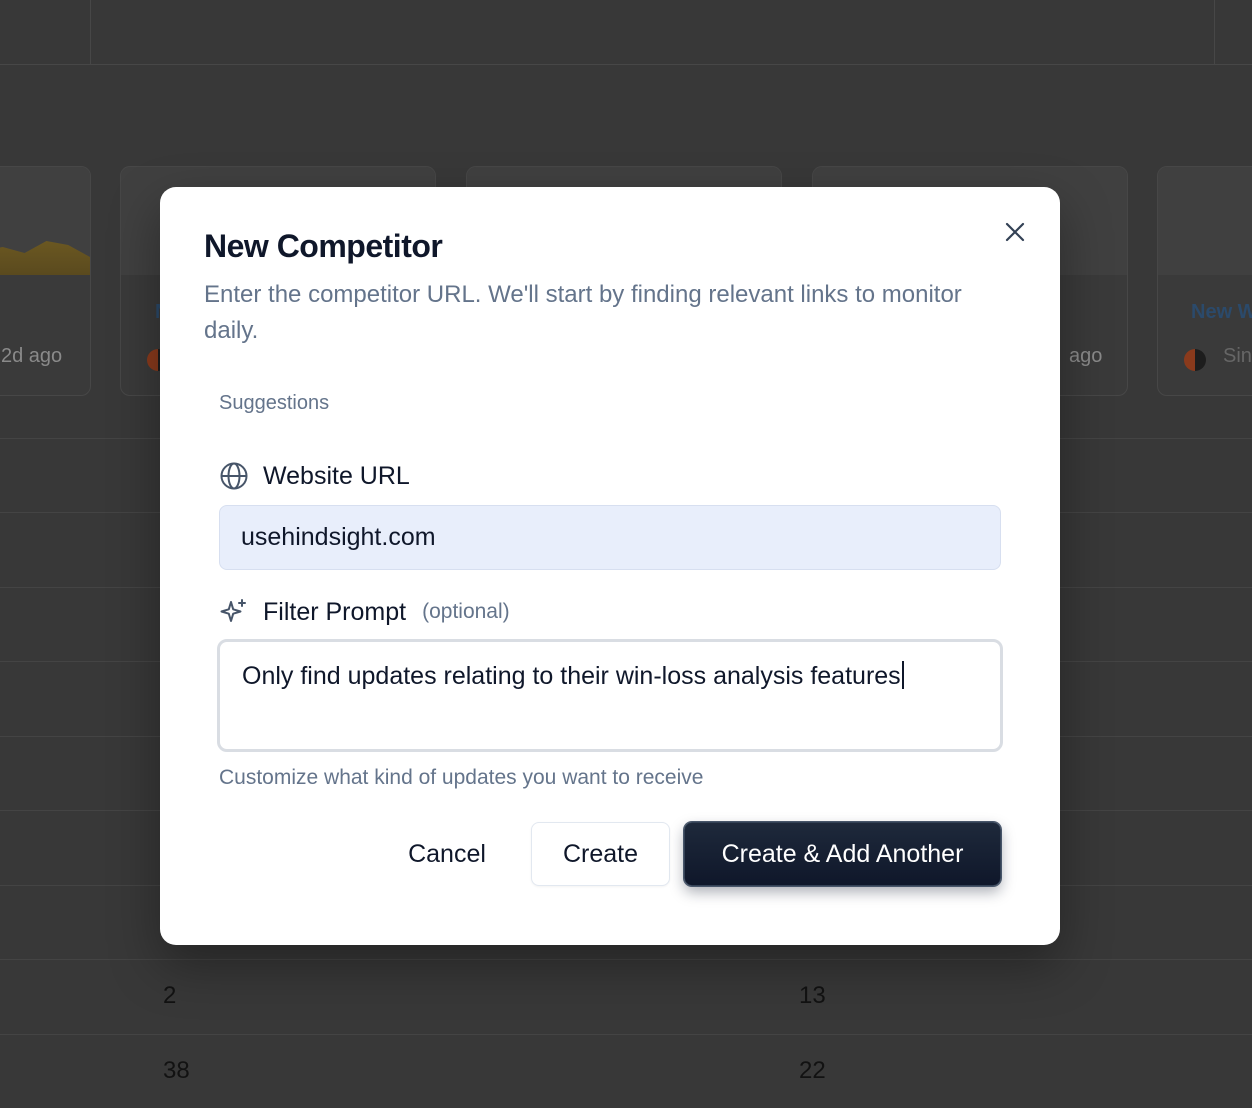 This screenshot has height=1108, width=1252. I want to click on card-time: ago, so click(1086, 356).